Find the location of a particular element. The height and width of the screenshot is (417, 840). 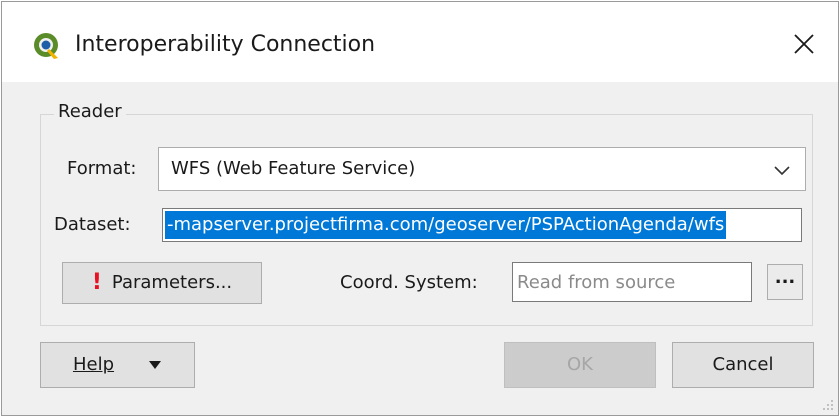

chevron-down-icon is located at coordinates (782, 171).